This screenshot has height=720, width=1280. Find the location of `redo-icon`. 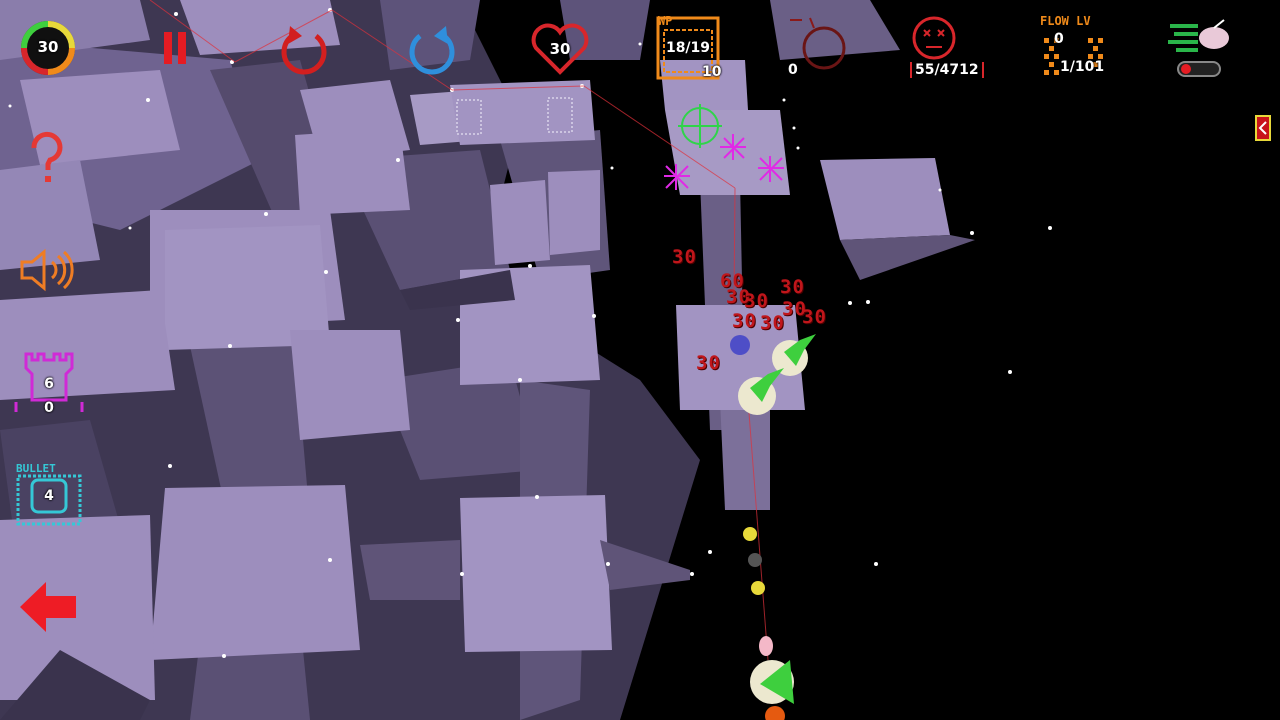

redo-icon is located at coordinates (432, 50).